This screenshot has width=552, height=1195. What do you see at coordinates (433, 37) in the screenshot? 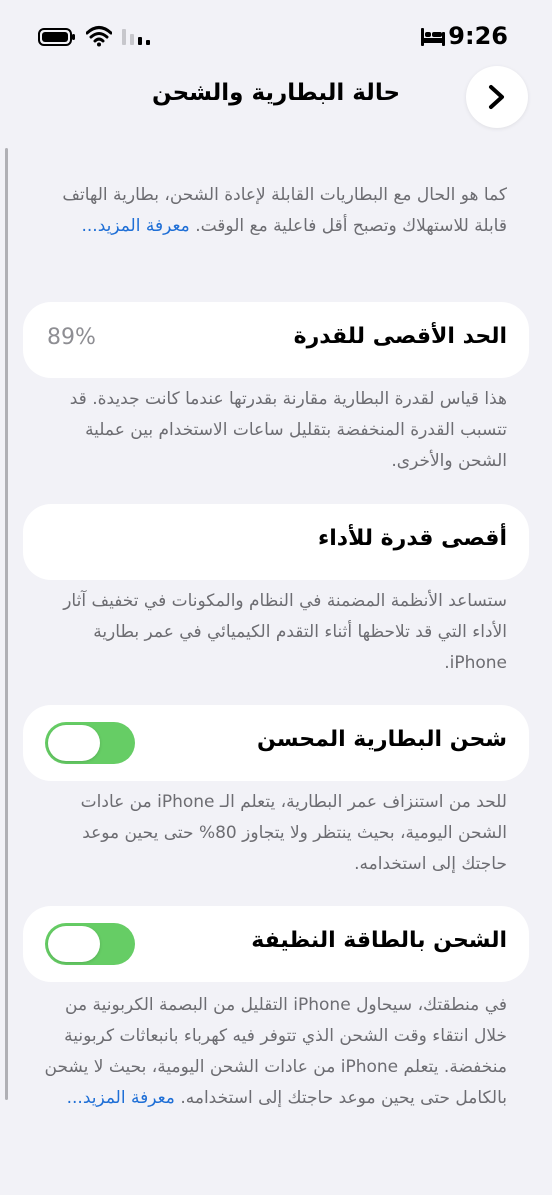
I see `bed-icon` at bounding box center [433, 37].